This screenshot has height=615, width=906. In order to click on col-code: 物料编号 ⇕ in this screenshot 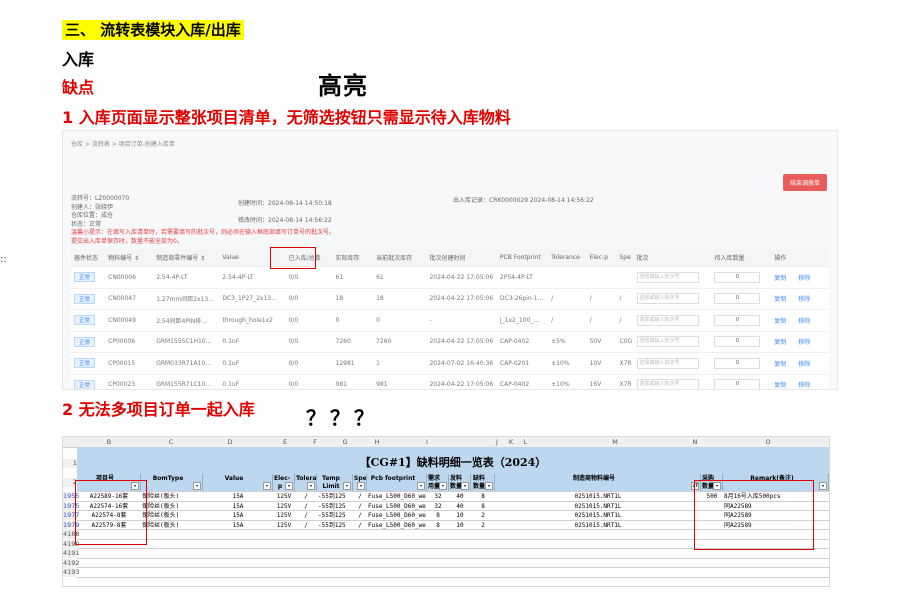, I will do `click(129, 258)`.